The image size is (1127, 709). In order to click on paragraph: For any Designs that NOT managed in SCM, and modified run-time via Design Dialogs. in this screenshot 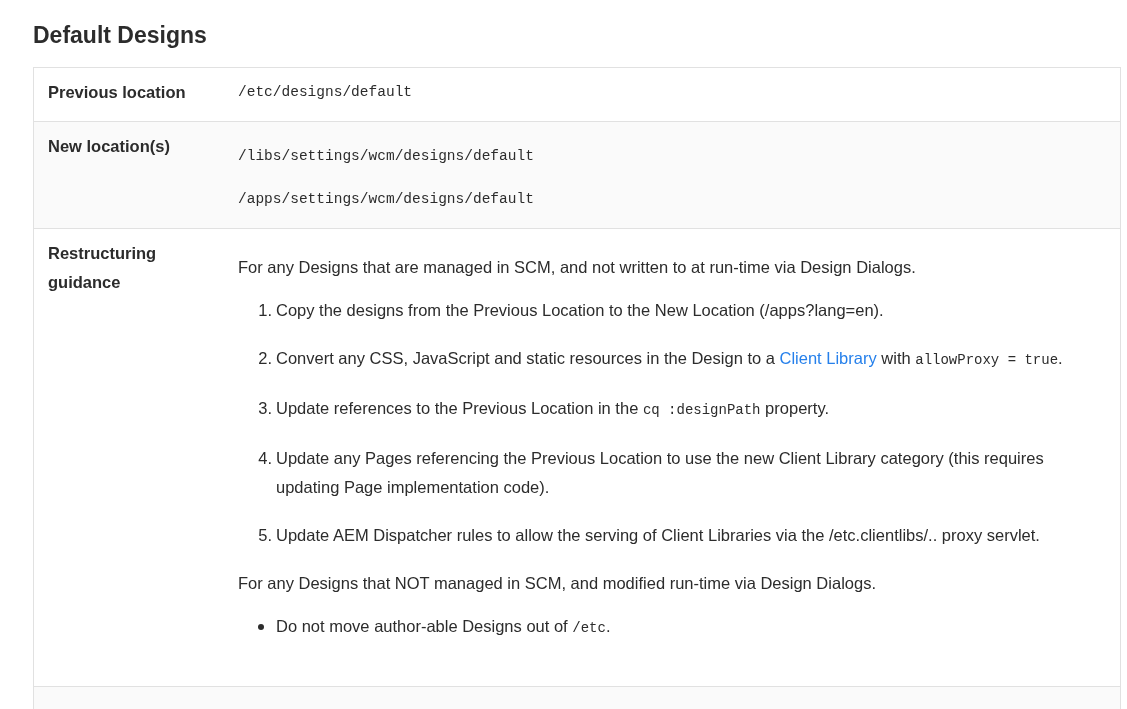, I will do `click(557, 583)`.